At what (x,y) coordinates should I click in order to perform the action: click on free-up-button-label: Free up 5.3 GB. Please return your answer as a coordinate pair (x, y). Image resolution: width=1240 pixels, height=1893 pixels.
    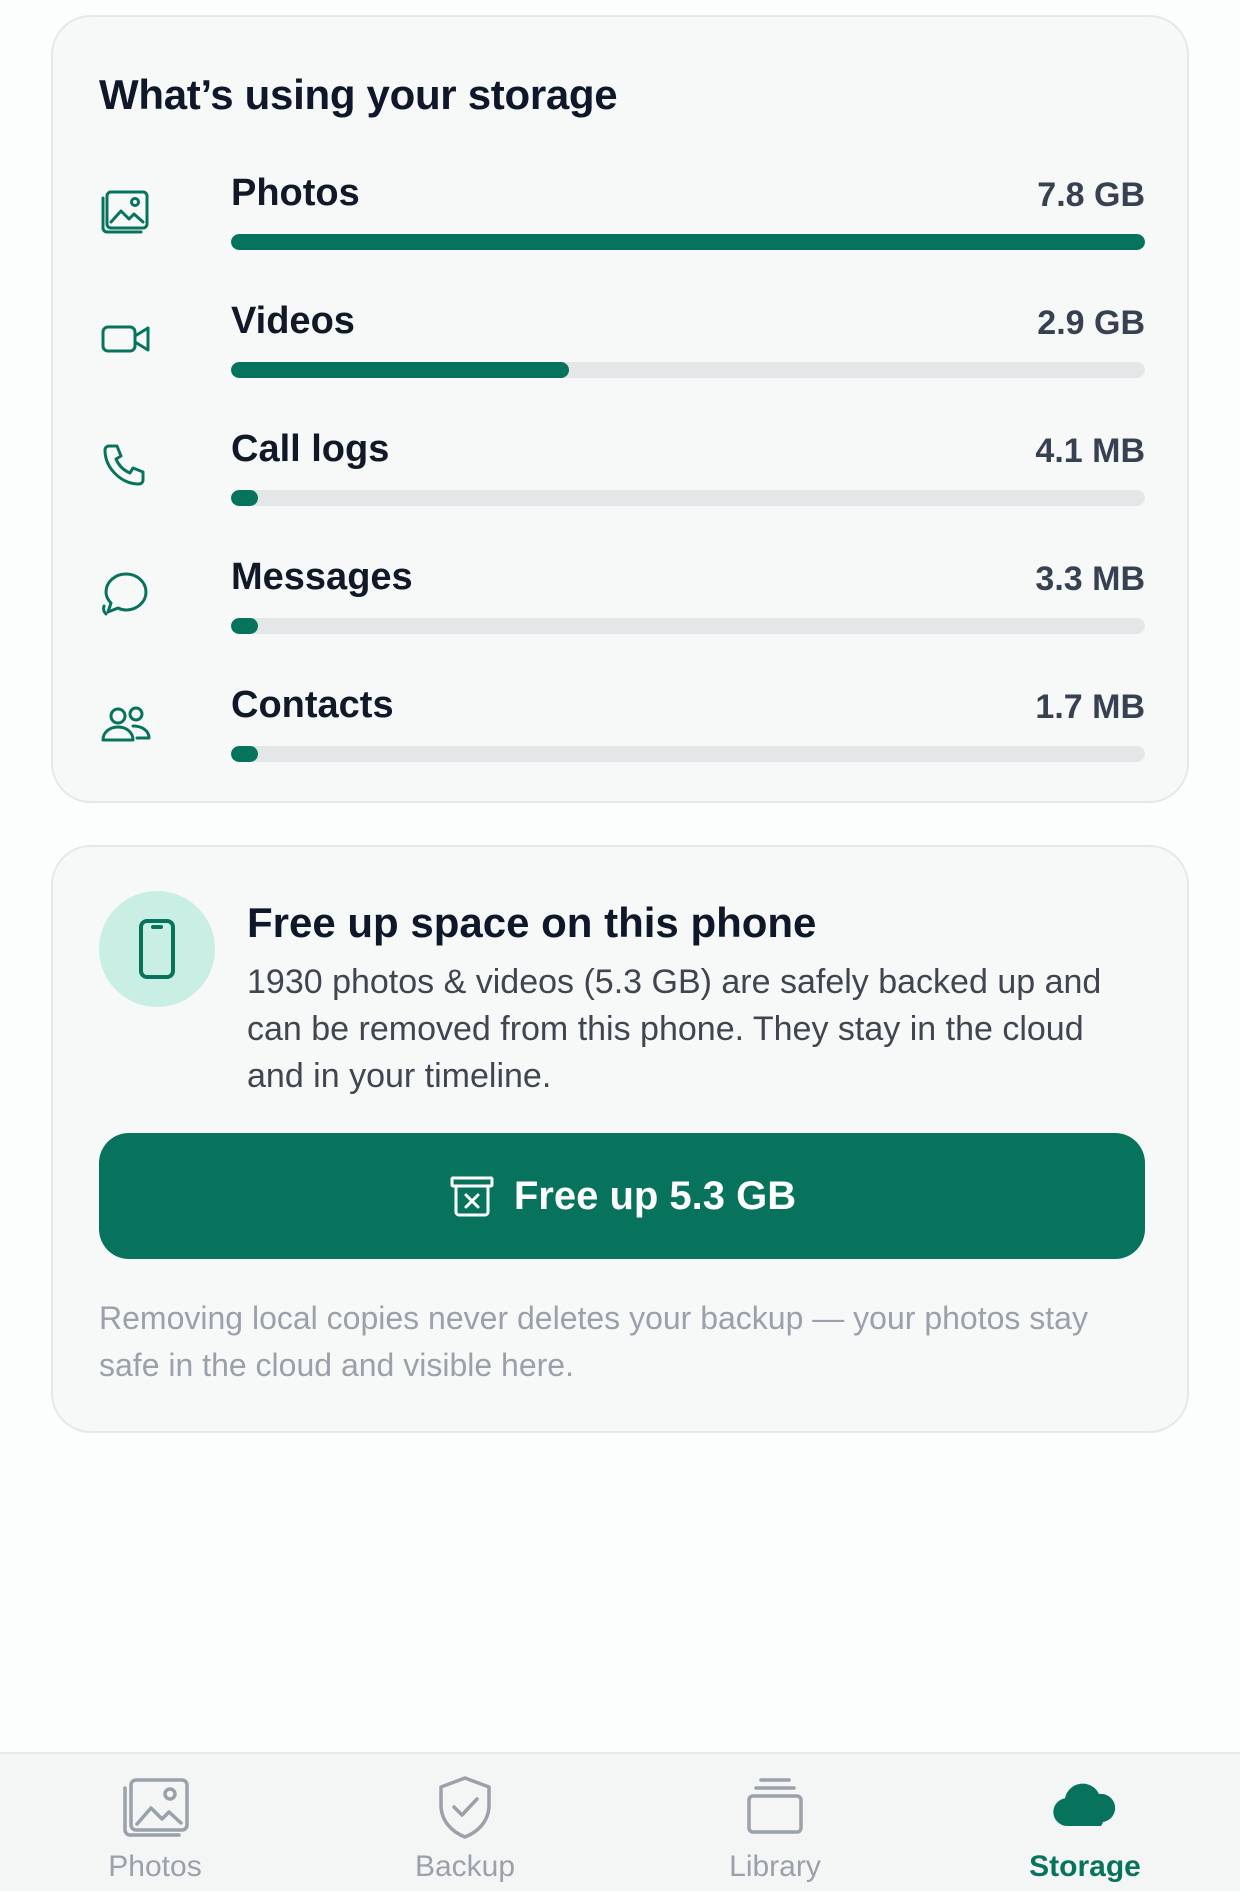
    Looking at the image, I should click on (655, 1195).